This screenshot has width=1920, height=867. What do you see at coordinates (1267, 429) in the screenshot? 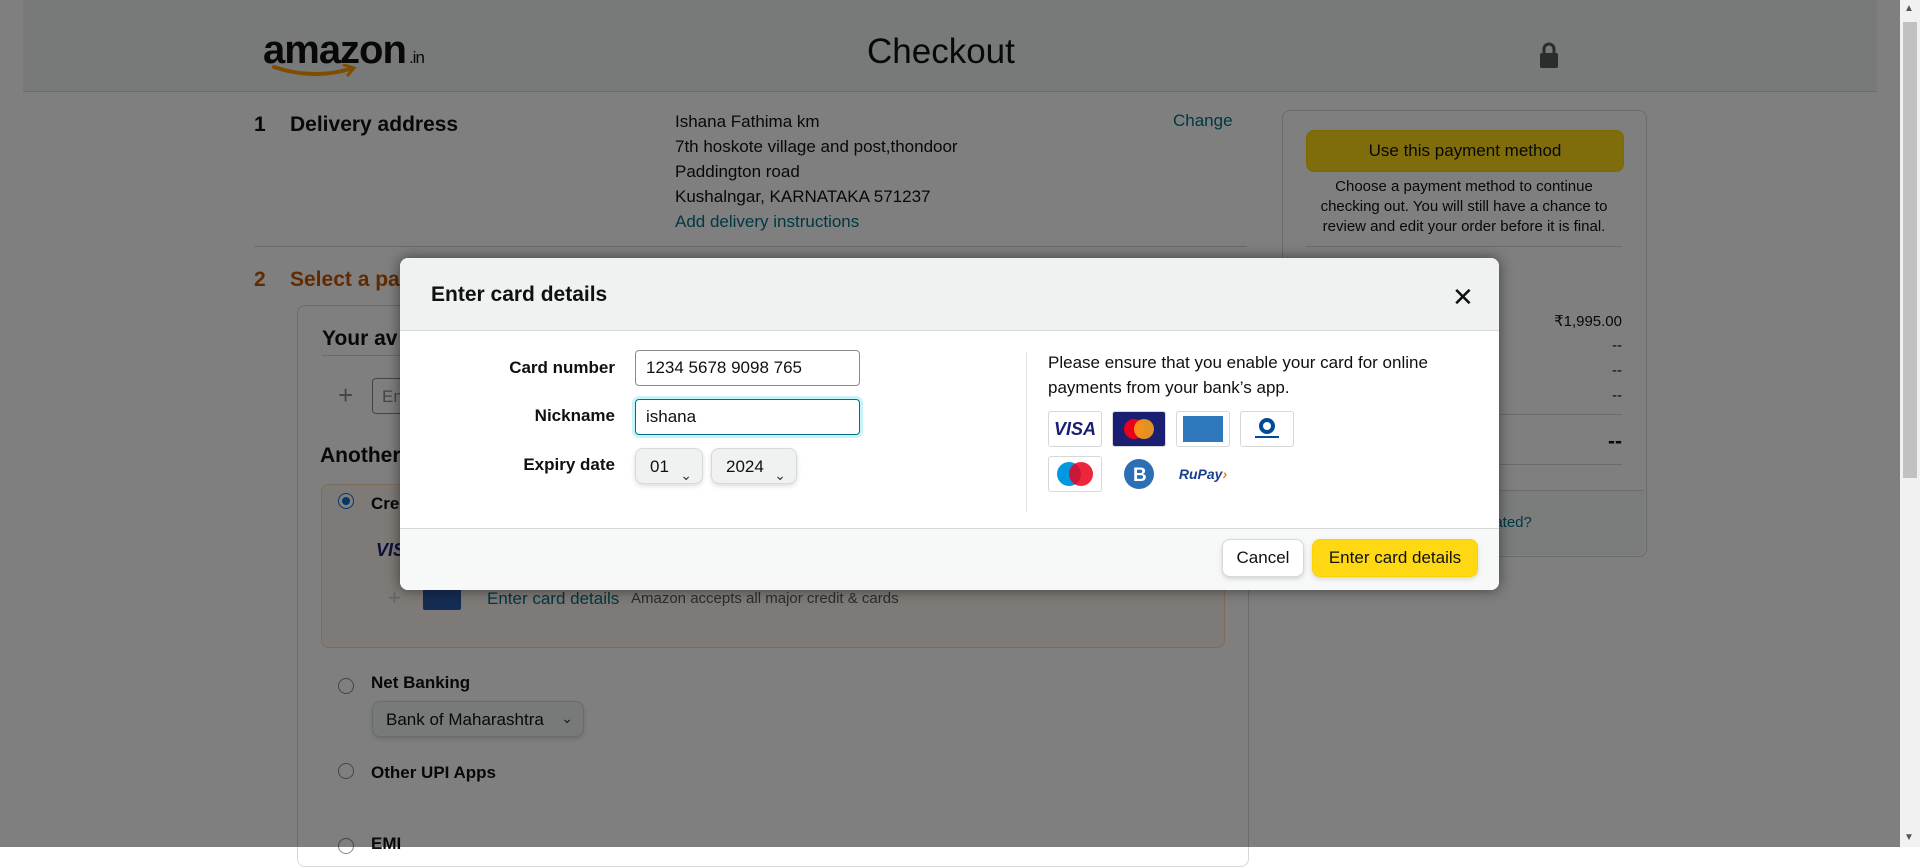
I see `diners-club-icon` at bounding box center [1267, 429].